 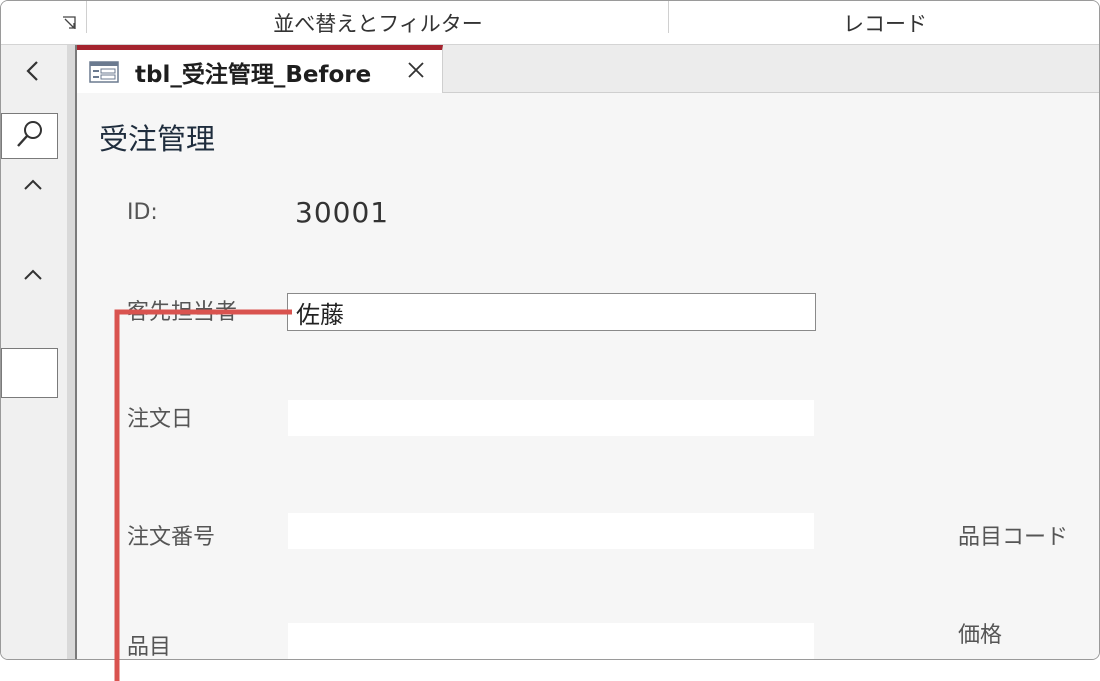 I want to click on order-number-field, so click(x=551, y=531).